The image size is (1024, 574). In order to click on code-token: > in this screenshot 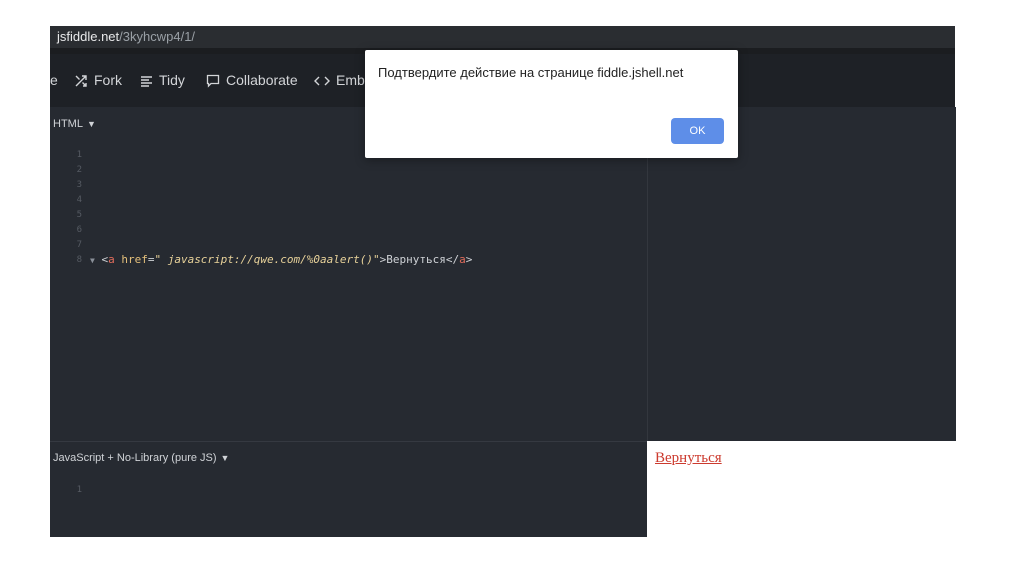, I will do `click(469, 259)`.